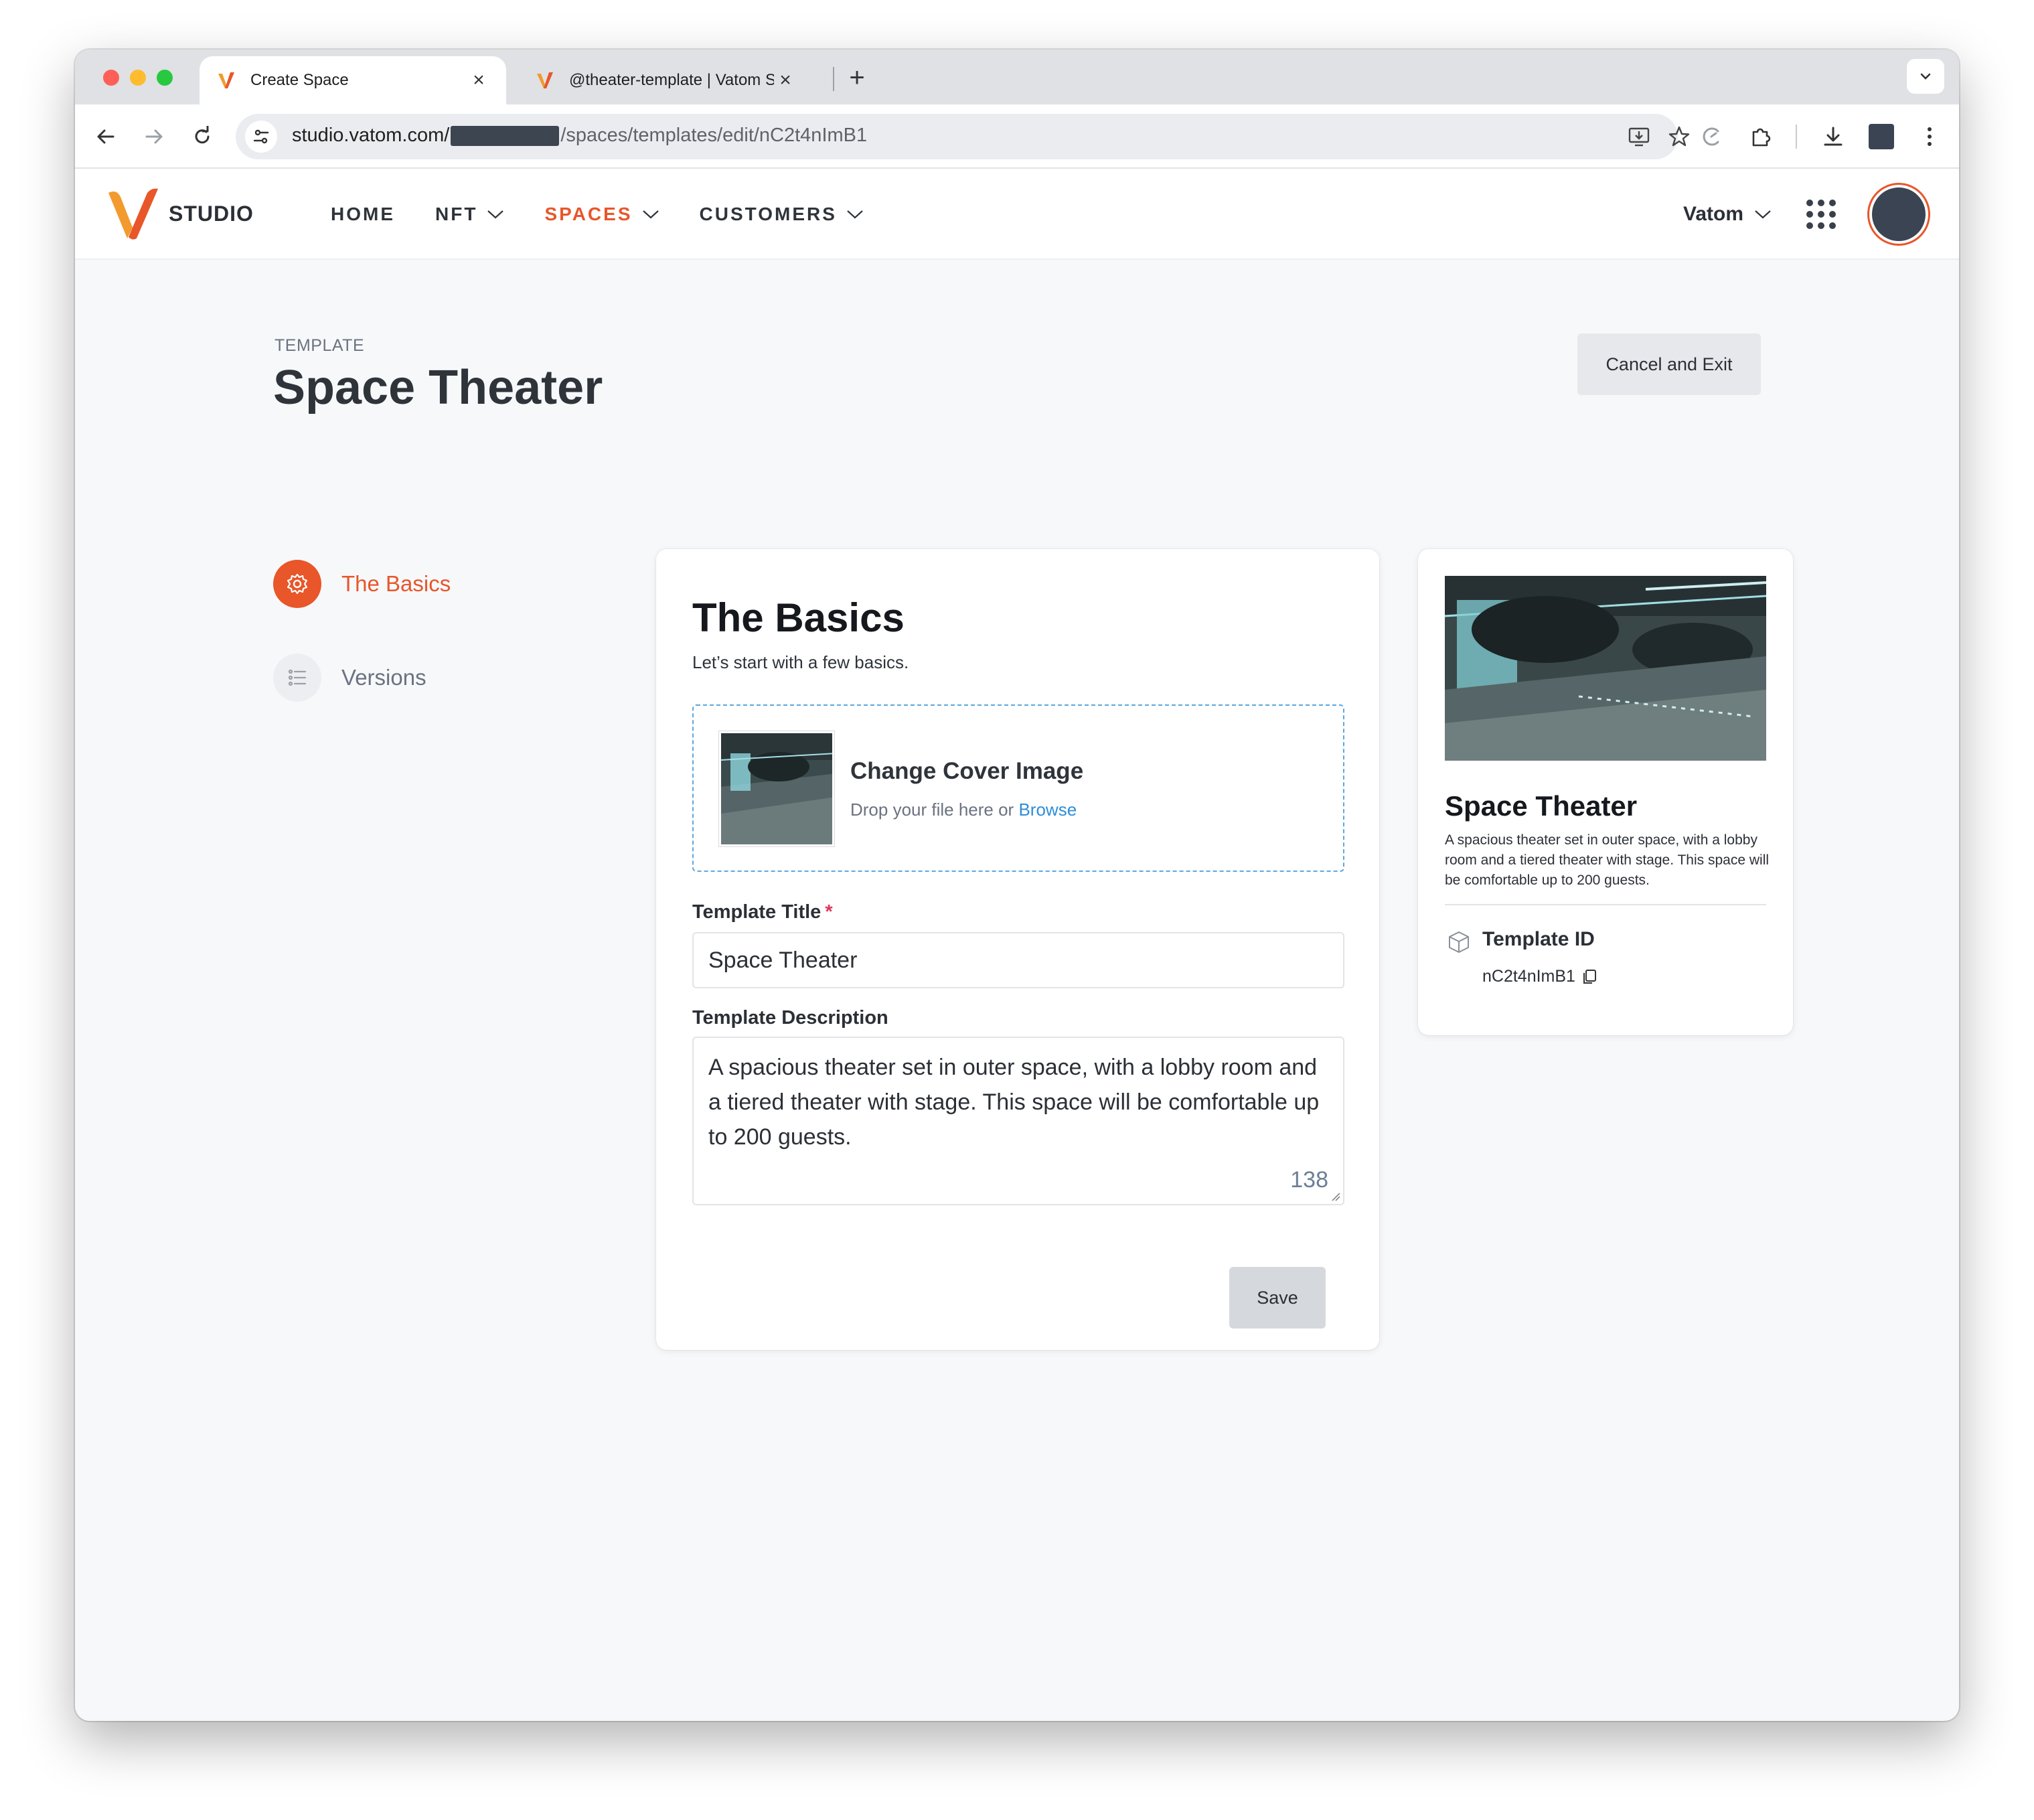 This screenshot has width=2034, height=1820. Describe the element at coordinates (768, 214) in the screenshot. I see `nav-label: CUSTOMERS` at that location.